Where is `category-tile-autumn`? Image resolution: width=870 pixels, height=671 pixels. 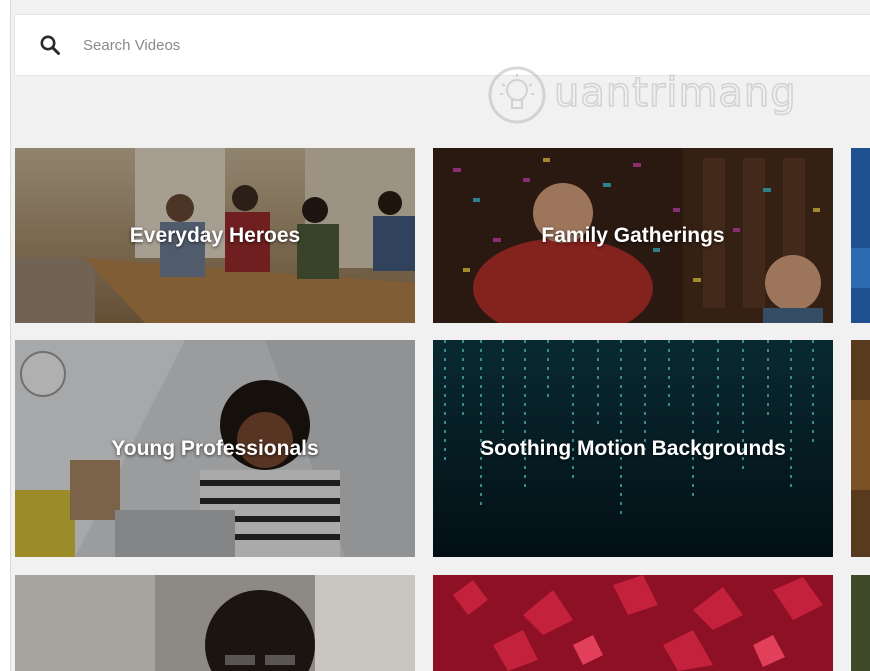
category-tile-autumn is located at coordinates (633, 623).